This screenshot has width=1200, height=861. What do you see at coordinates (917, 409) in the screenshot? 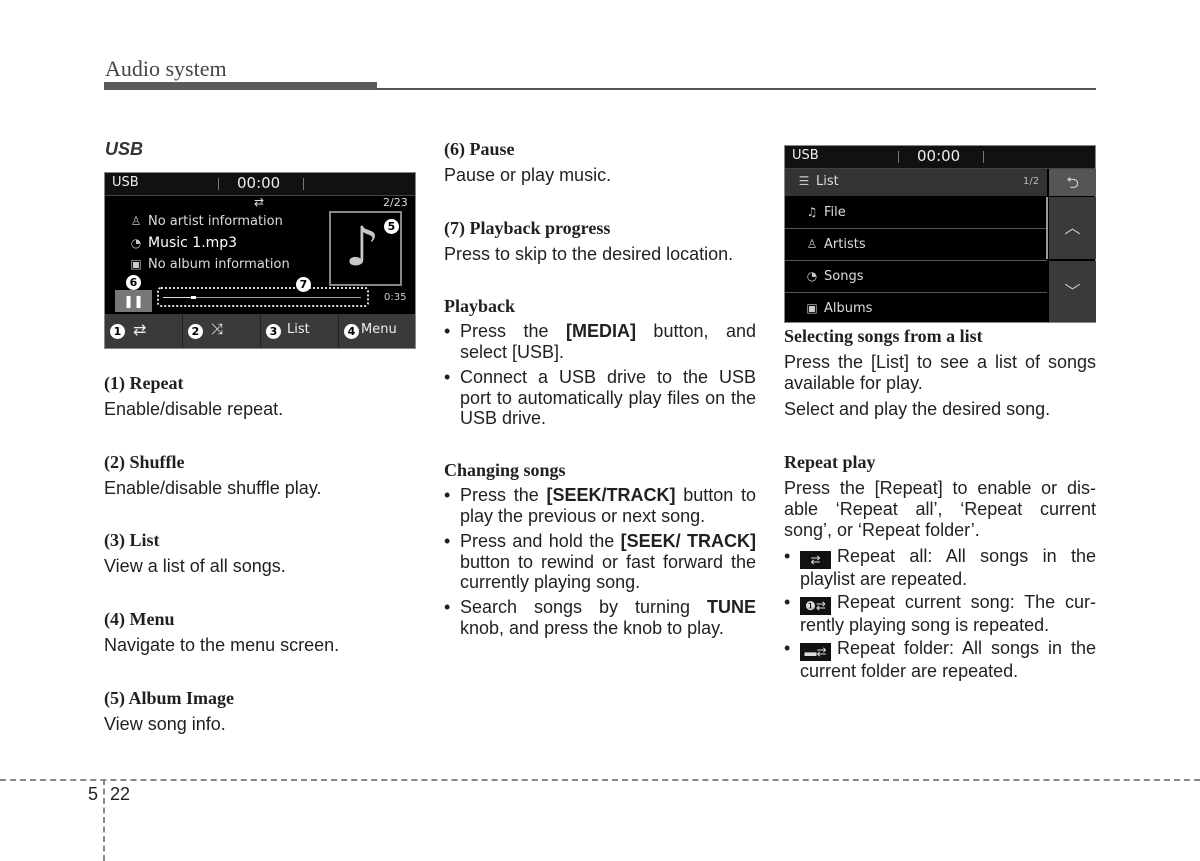
I see `text-selecting-2: Select and play the desired song.` at bounding box center [917, 409].